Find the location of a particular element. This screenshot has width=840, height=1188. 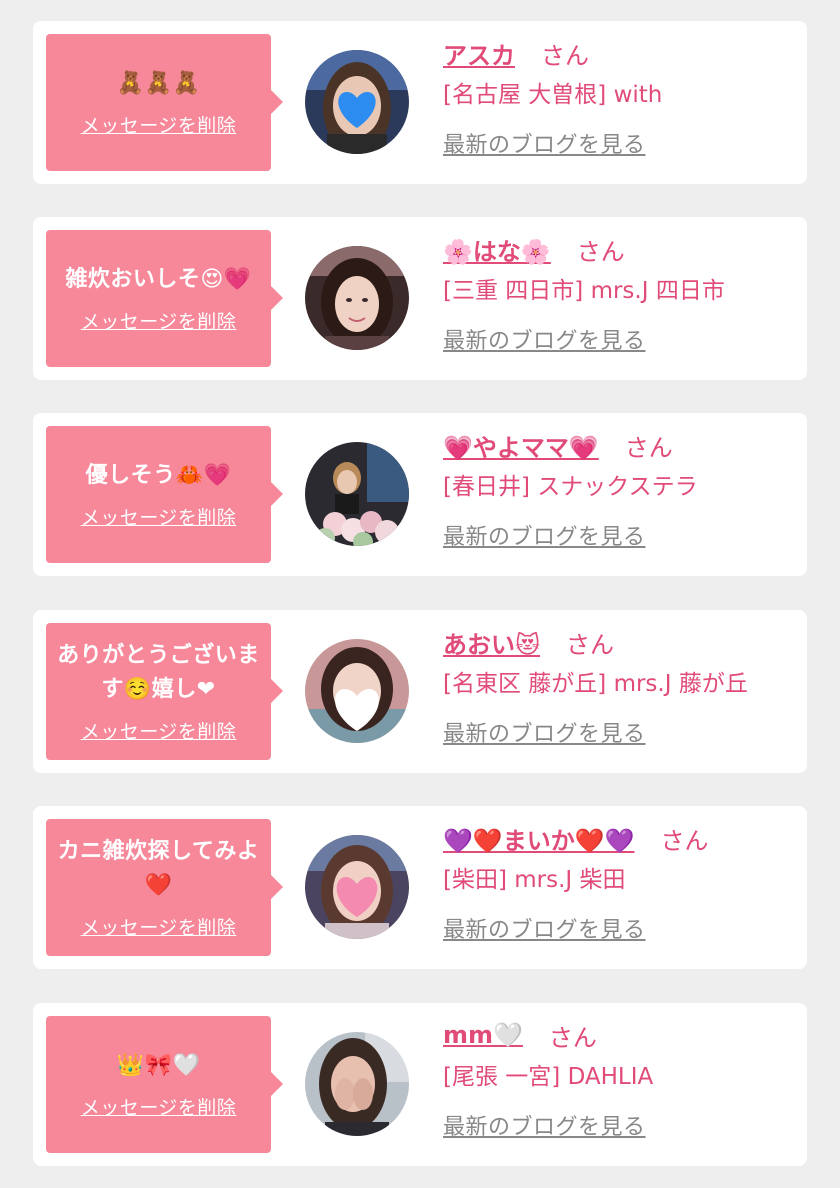

blue-heart-sticker-face-icon is located at coordinates (357, 102).